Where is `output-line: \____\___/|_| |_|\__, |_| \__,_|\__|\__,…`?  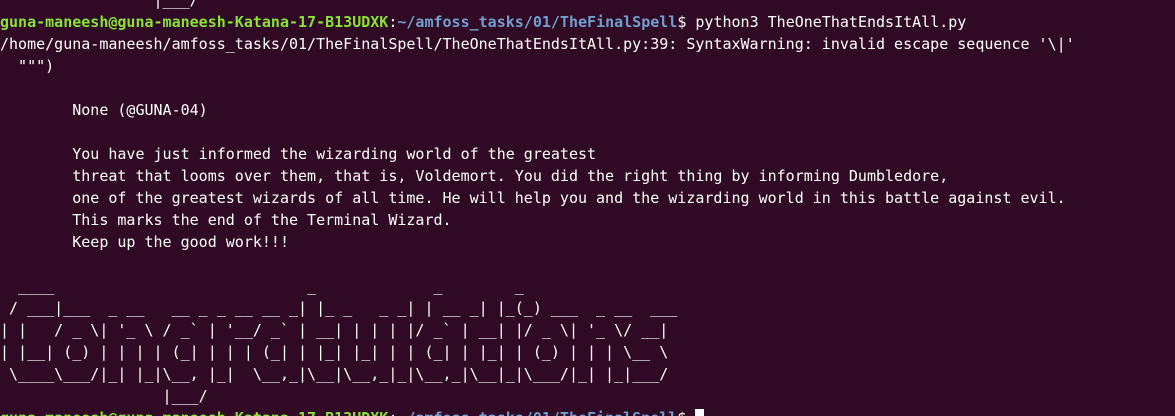 output-line: \____\___/|_| |_|\__, |_| \__,_|\__|\__,… is located at coordinates (334, 374).